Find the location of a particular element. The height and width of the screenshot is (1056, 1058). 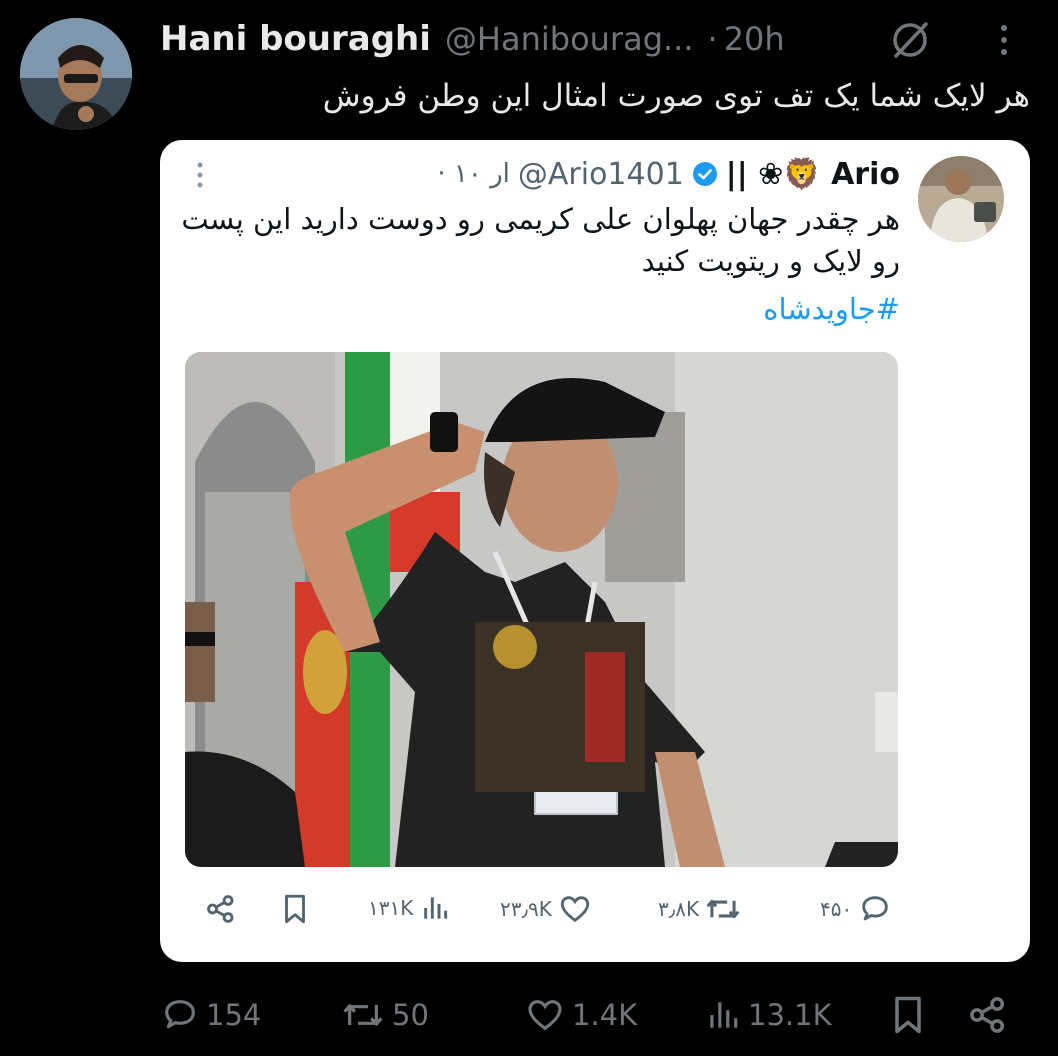

quoted-timestamp: · ۱۰ ار is located at coordinates (473, 174).